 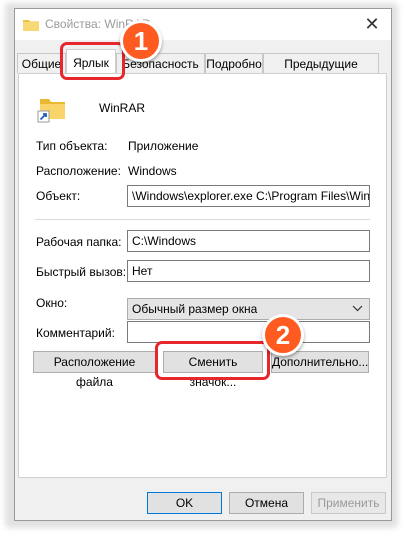 What do you see at coordinates (202, 219) in the screenshot?
I see `divider` at bounding box center [202, 219].